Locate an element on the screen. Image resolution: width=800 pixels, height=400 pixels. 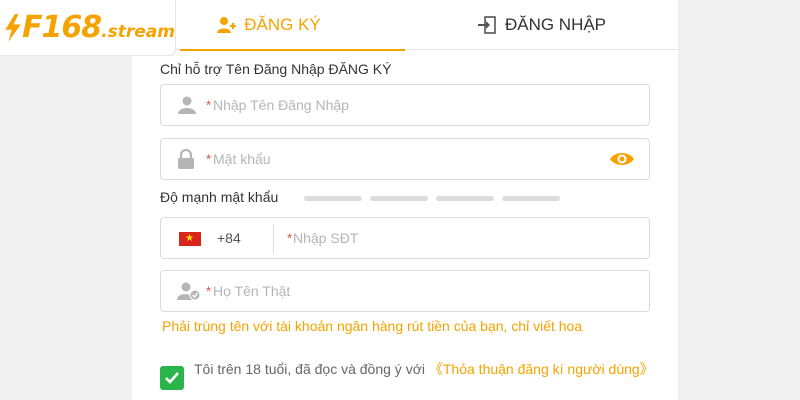
brand-logo: F168.stream is located at coordinates (88, 28).